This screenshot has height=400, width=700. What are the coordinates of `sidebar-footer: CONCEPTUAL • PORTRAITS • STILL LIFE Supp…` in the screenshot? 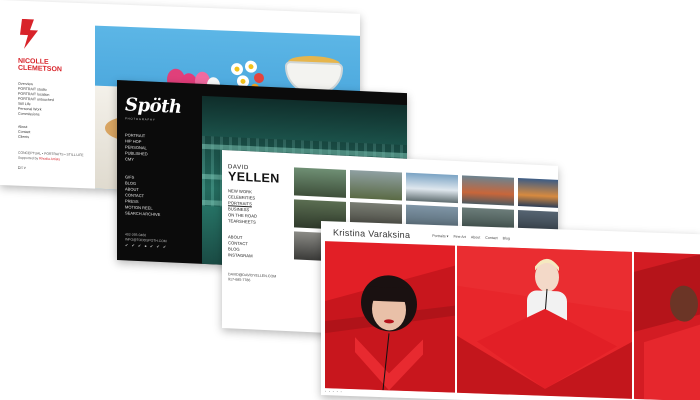 It's located at (51, 162).